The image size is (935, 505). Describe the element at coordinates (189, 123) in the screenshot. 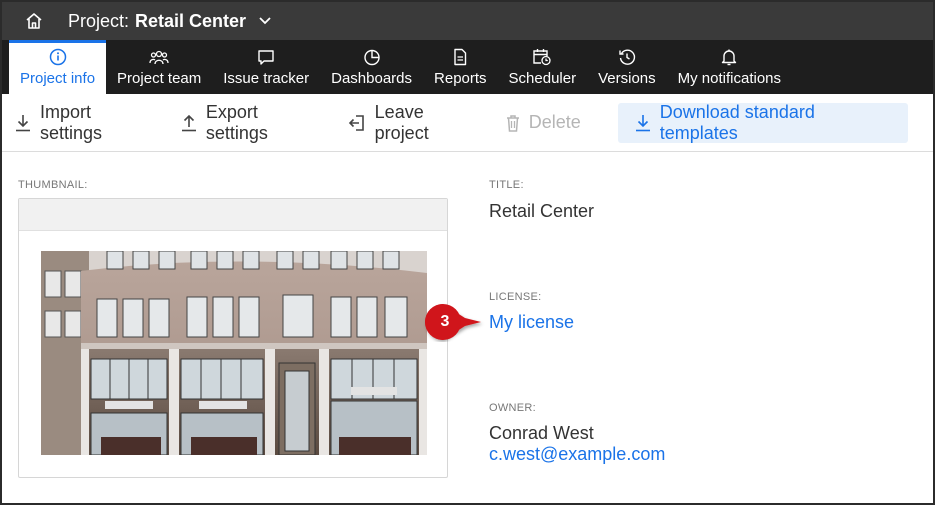

I see `upload-icon` at that location.